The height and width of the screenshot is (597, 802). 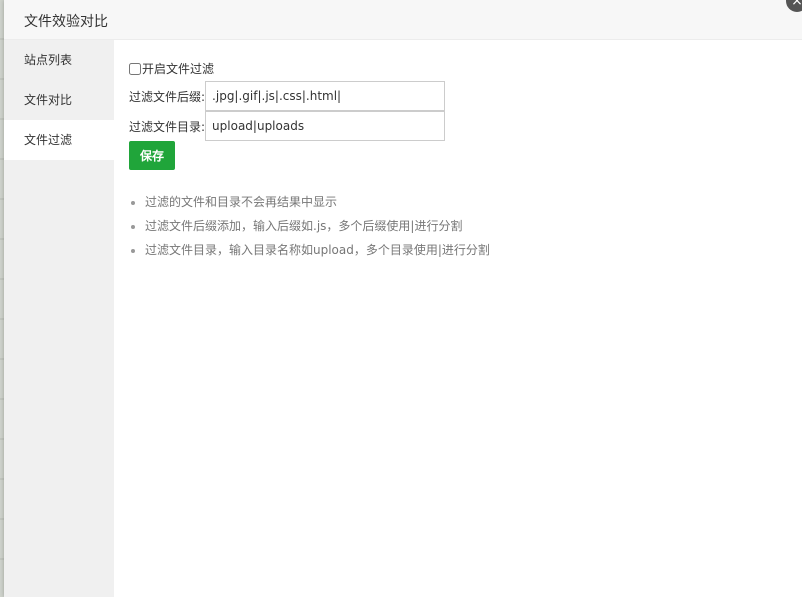 What do you see at coordinates (317, 202) in the screenshot?
I see `help-item: 过滤的文件和目录不会再结果中显示` at bounding box center [317, 202].